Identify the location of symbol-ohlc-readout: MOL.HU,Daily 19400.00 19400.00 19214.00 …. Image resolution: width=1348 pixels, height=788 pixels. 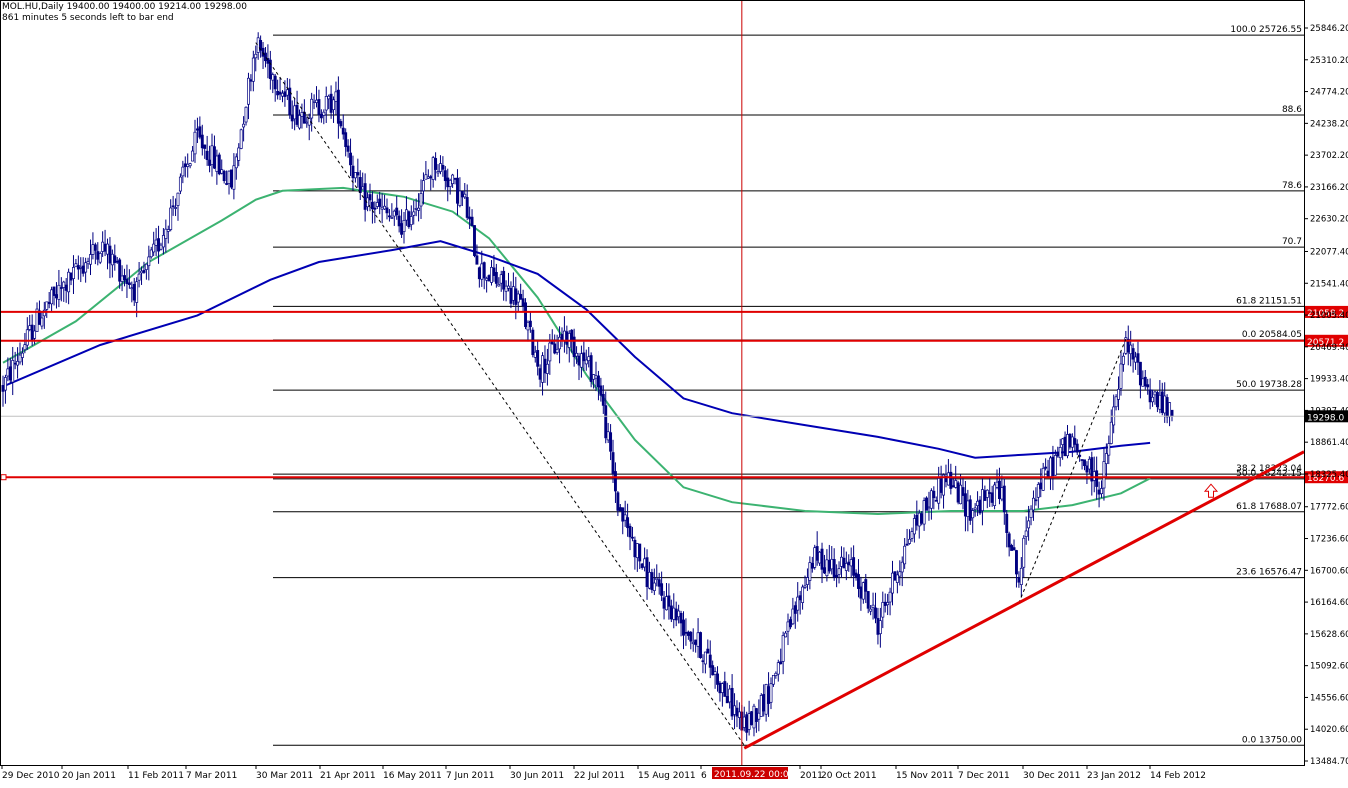
(124, 7).